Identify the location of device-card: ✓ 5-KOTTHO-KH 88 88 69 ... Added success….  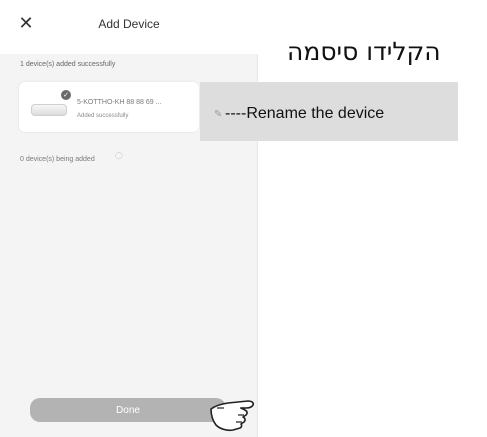
(109, 107).